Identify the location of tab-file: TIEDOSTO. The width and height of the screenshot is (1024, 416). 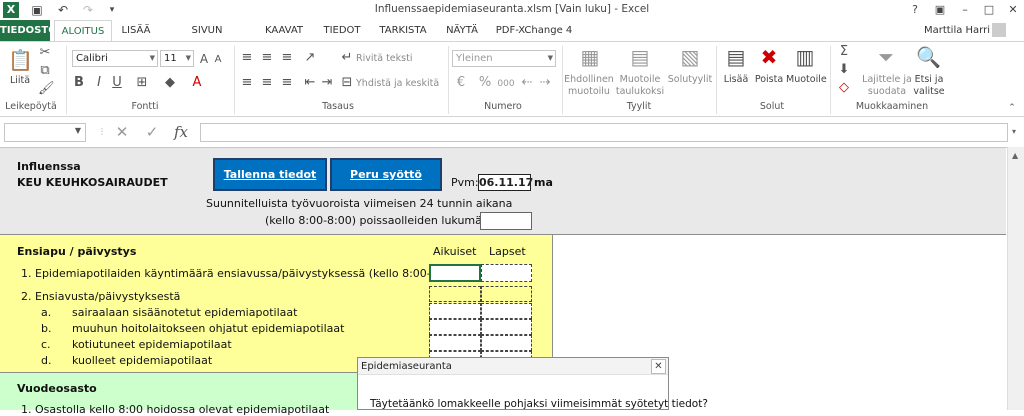
(28, 30).